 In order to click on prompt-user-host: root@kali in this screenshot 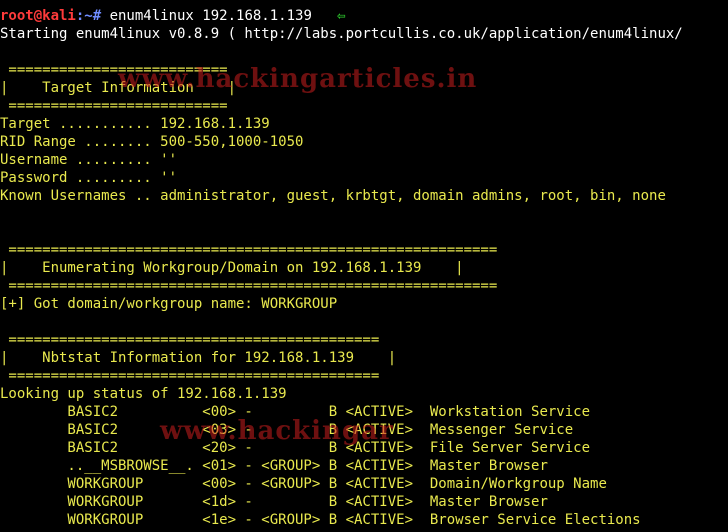, I will do `click(38, 16)`.